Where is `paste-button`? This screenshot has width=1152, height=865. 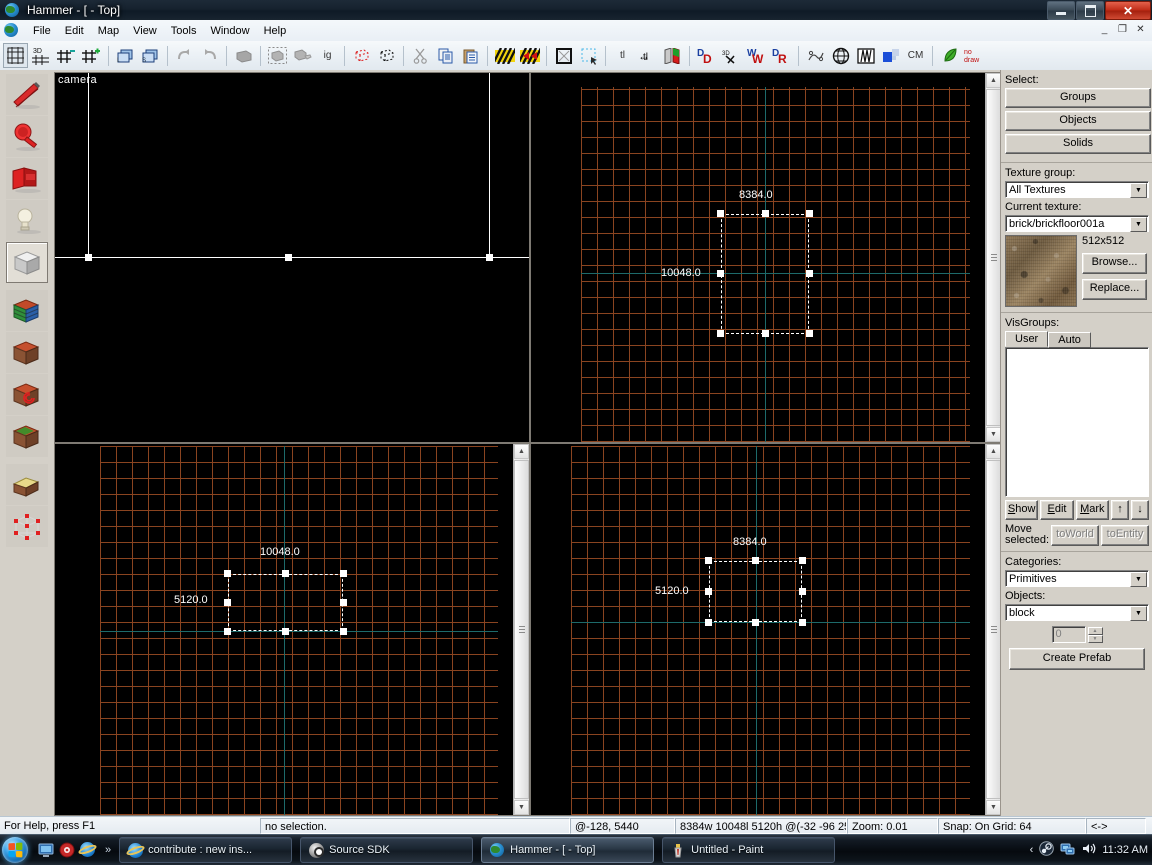 paste-button is located at coordinates (470, 55).